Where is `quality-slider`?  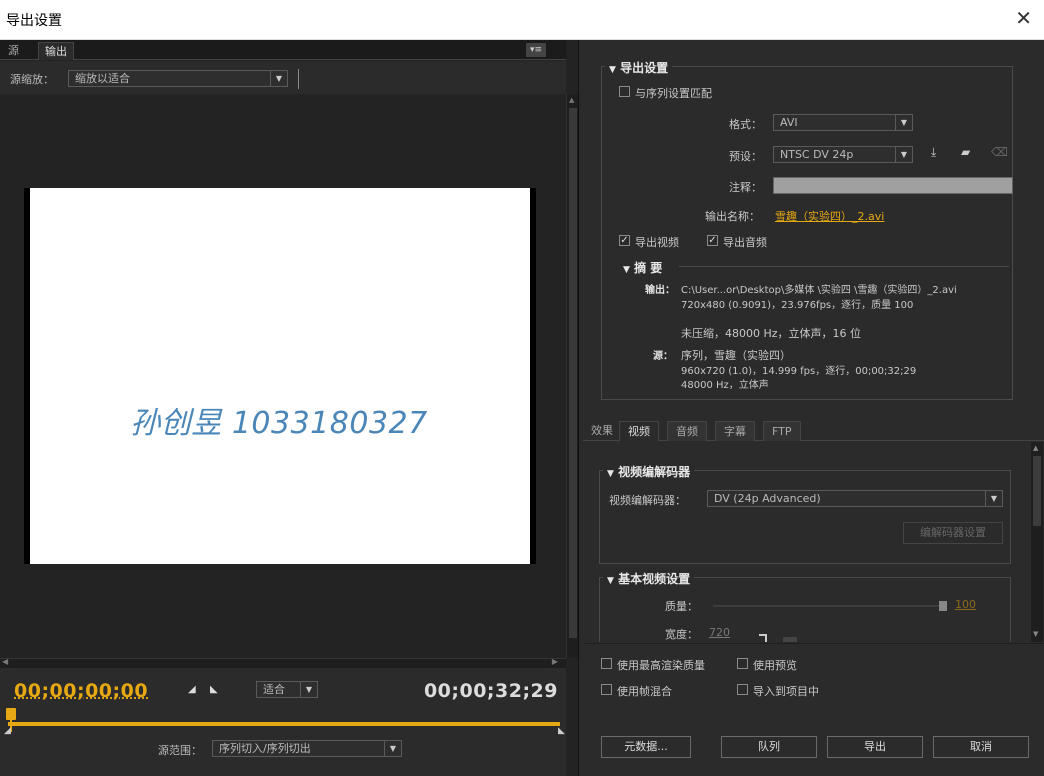 quality-slider is located at coordinates (830, 606).